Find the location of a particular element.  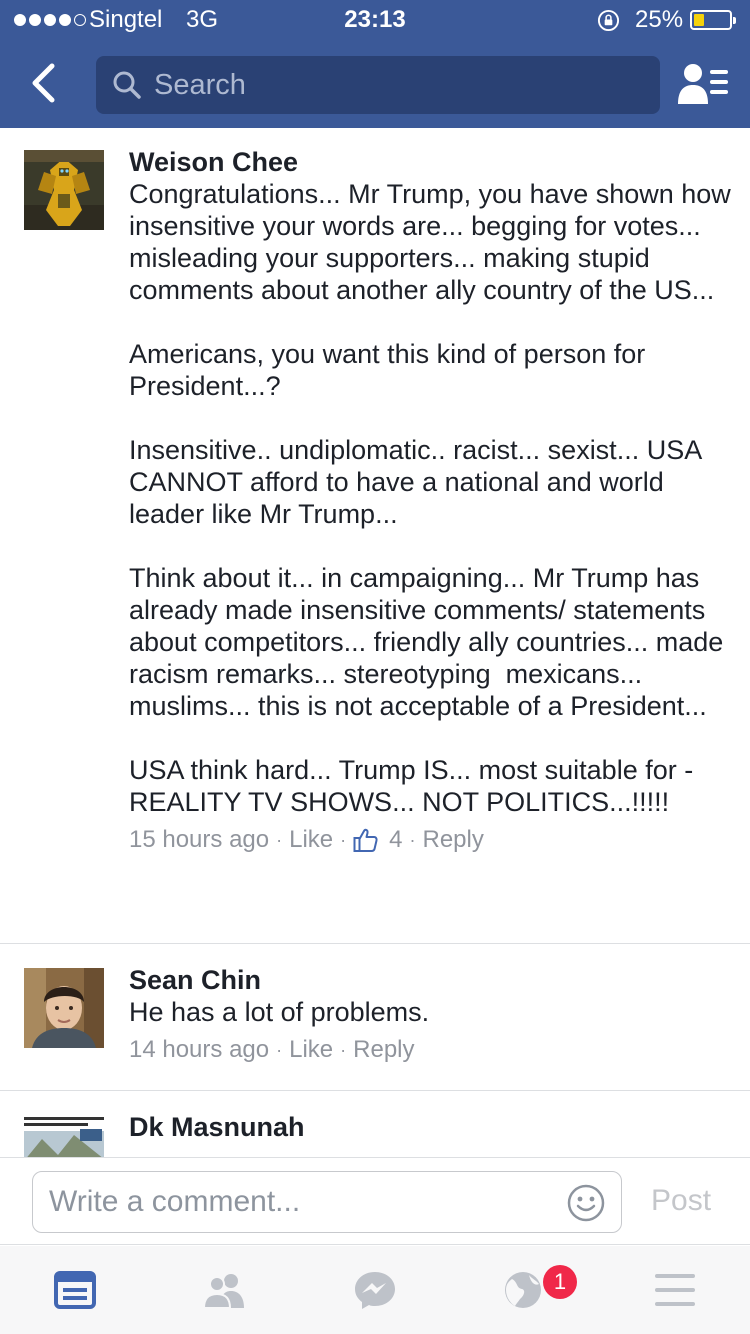

poster-avatar-image is located at coordinates (64, 1136).